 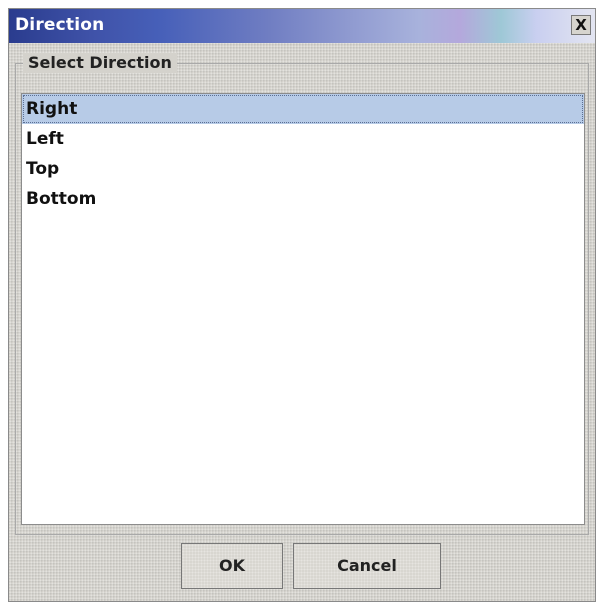 What do you see at coordinates (581, 25) in the screenshot?
I see `close-button: X` at bounding box center [581, 25].